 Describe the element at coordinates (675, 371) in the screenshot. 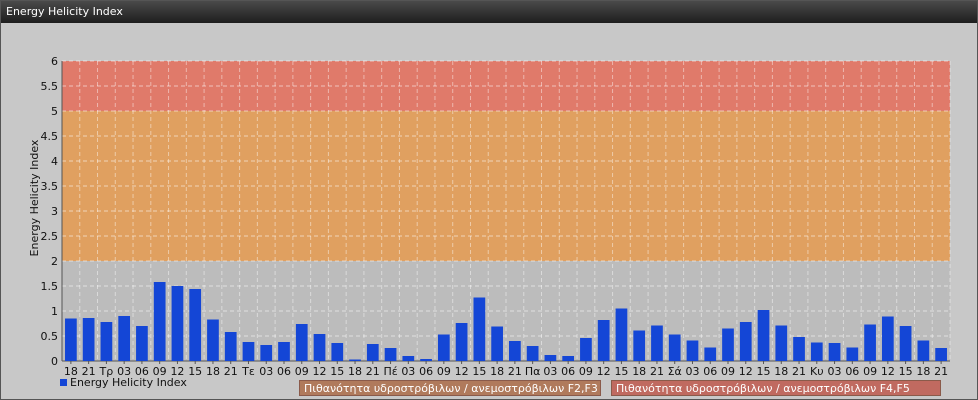

I see `x-tick-label: Σά` at that location.